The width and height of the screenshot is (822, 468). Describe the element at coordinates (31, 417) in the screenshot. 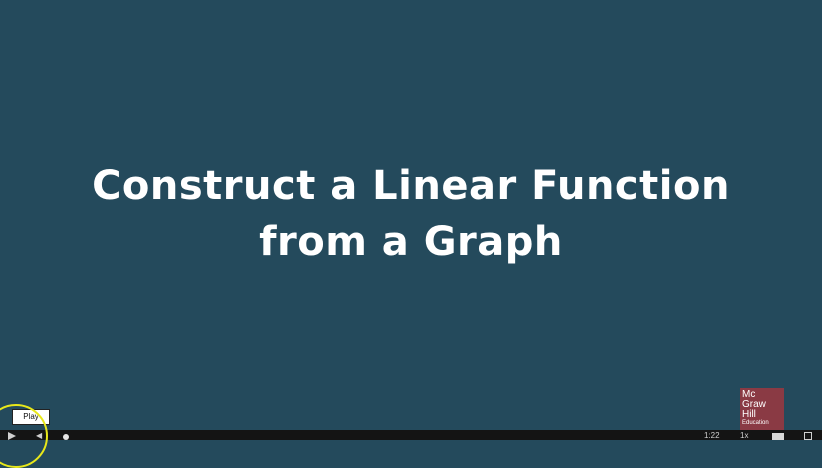

I see `play-tooltip: Play` at that location.